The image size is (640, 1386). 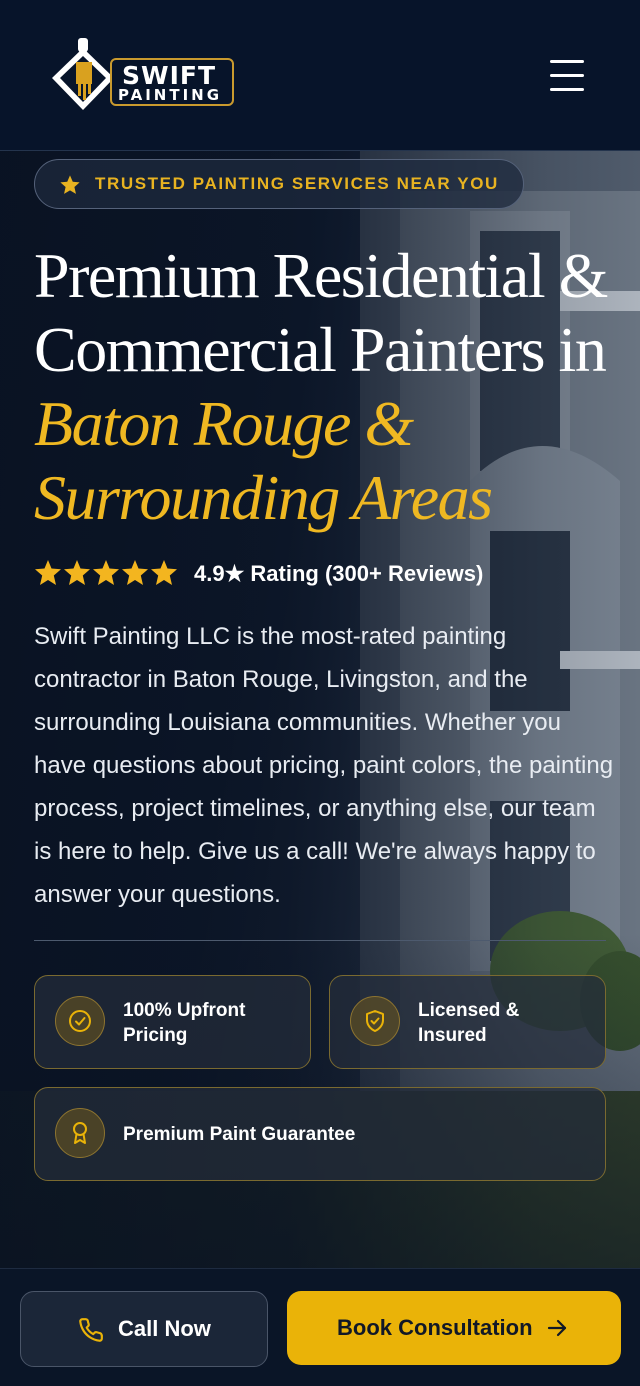 I want to click on feature-label: Premium Paint Guarantee, so click(x=239, y=1134).